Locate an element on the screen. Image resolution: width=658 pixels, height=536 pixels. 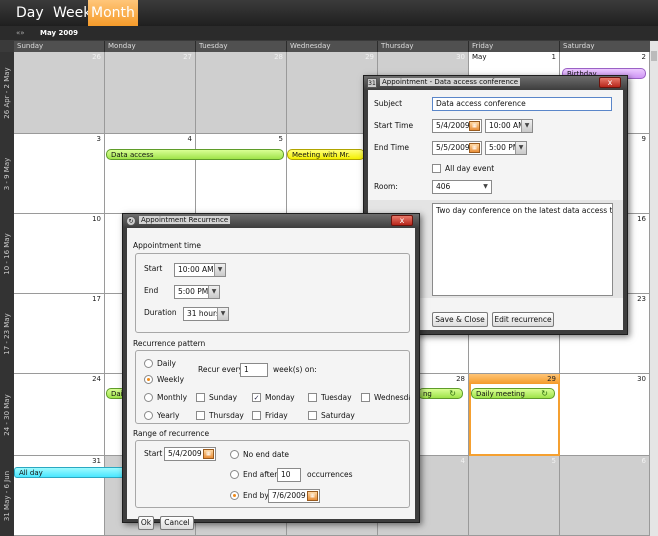
duration-label: Duration is located at coordinates (160, 312).